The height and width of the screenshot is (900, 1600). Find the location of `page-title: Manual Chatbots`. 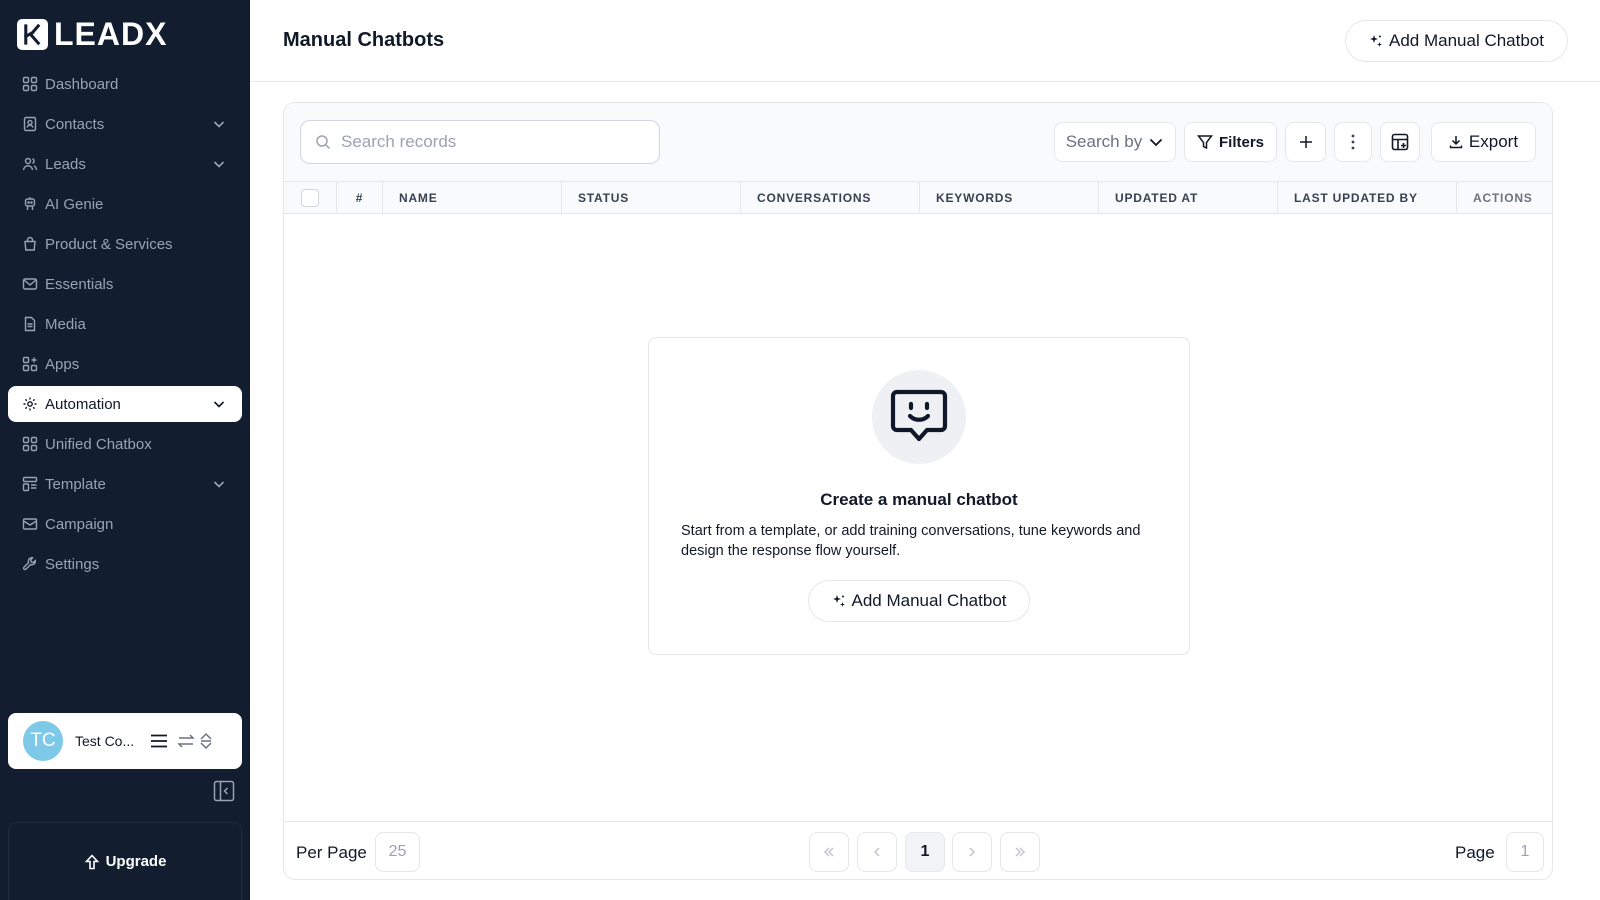

page-title: Manual Chatbots is located at coordinates (364, 40).